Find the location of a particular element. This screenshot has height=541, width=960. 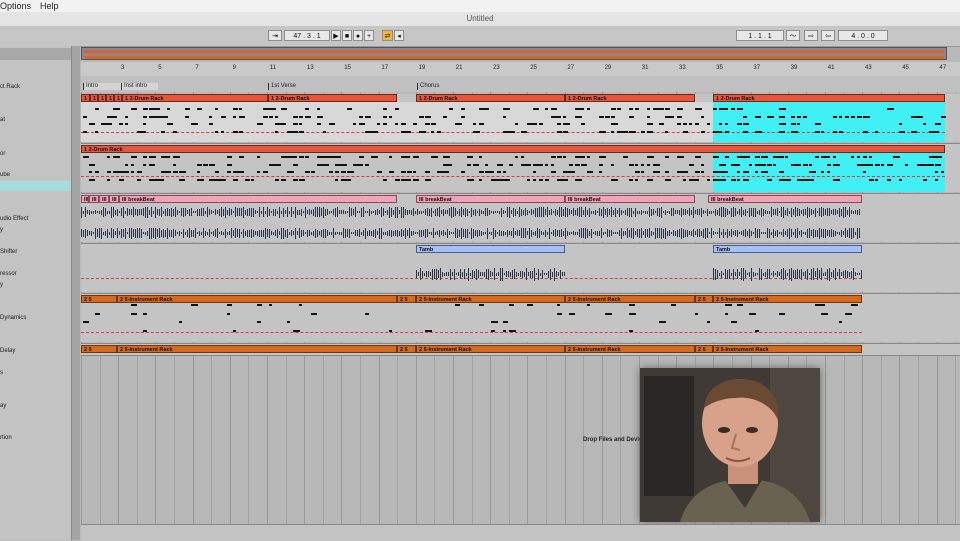

draw-mode-button: 〜 is located at coordinates (793, 35).